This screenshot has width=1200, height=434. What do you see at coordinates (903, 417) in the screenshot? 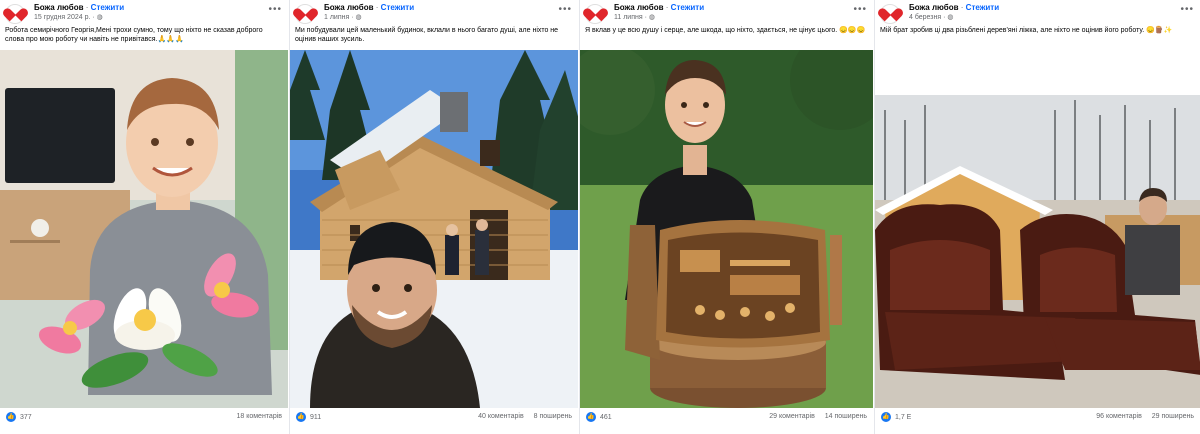
I see `reaction-count: 1,7 Е` at bounding box center [903, 417].